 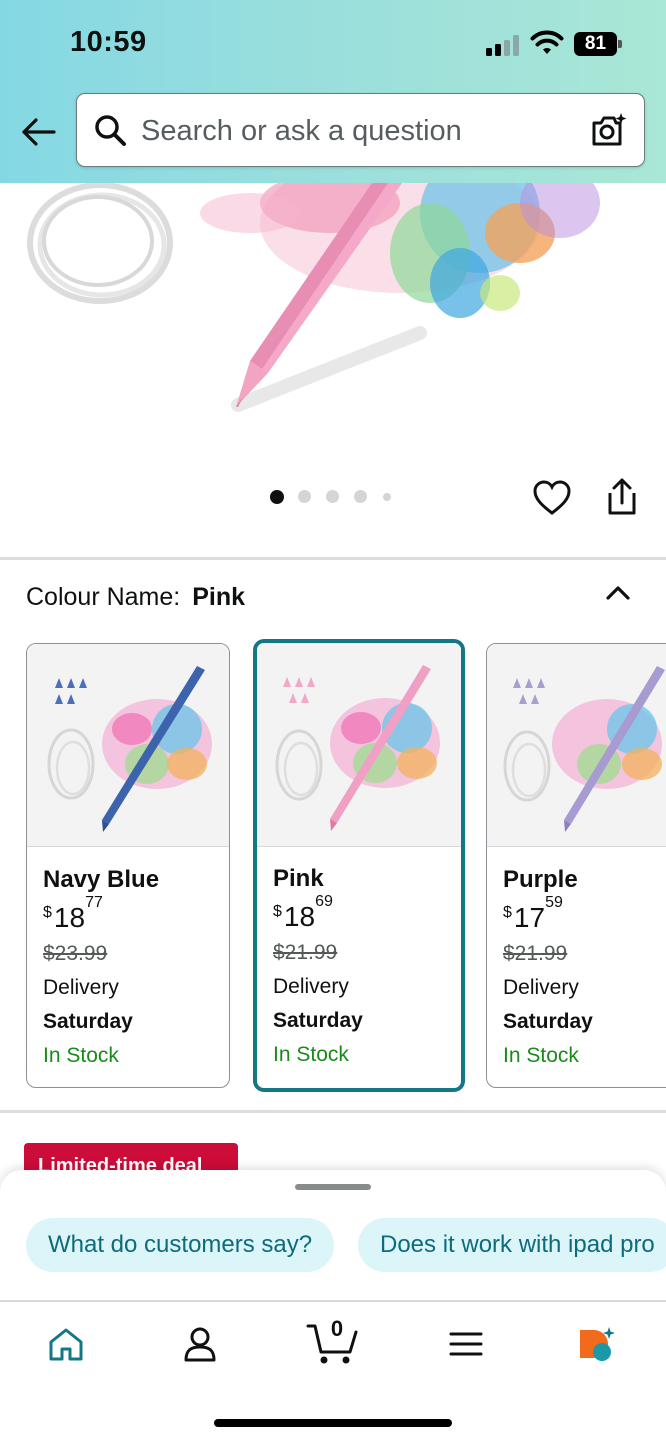 What do you see at coordinates (503, 45) in the screenshot?
I see `cellular-signal-icon` at bounding box center [503, 45].